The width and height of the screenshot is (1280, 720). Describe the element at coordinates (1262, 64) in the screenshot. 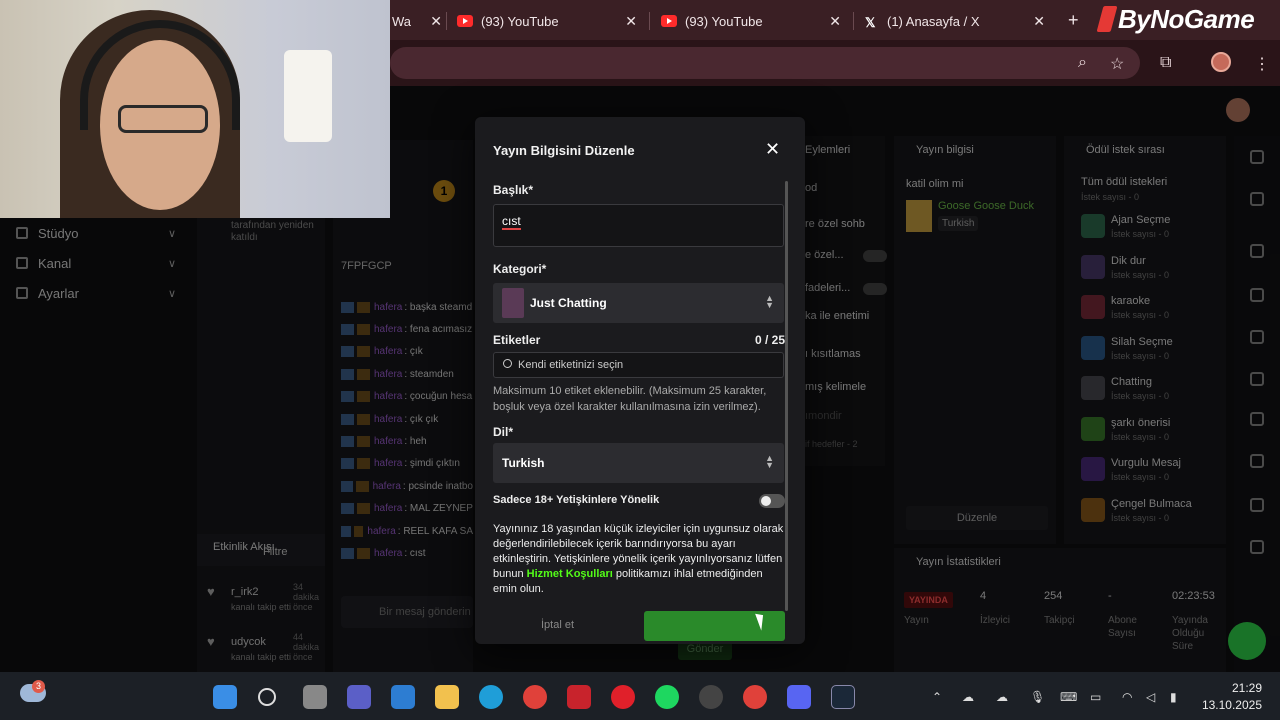

I see `menu-icon: ⋮` at that location.